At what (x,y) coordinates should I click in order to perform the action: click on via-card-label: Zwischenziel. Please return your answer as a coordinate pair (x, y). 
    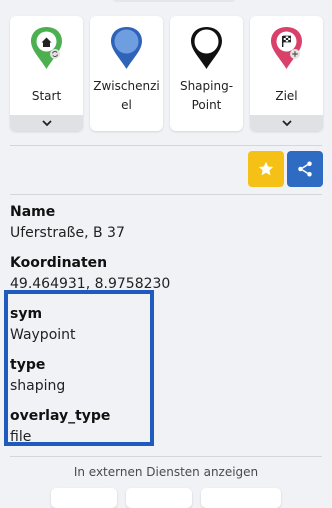
    Looking at the image, I should click on (126, 95).